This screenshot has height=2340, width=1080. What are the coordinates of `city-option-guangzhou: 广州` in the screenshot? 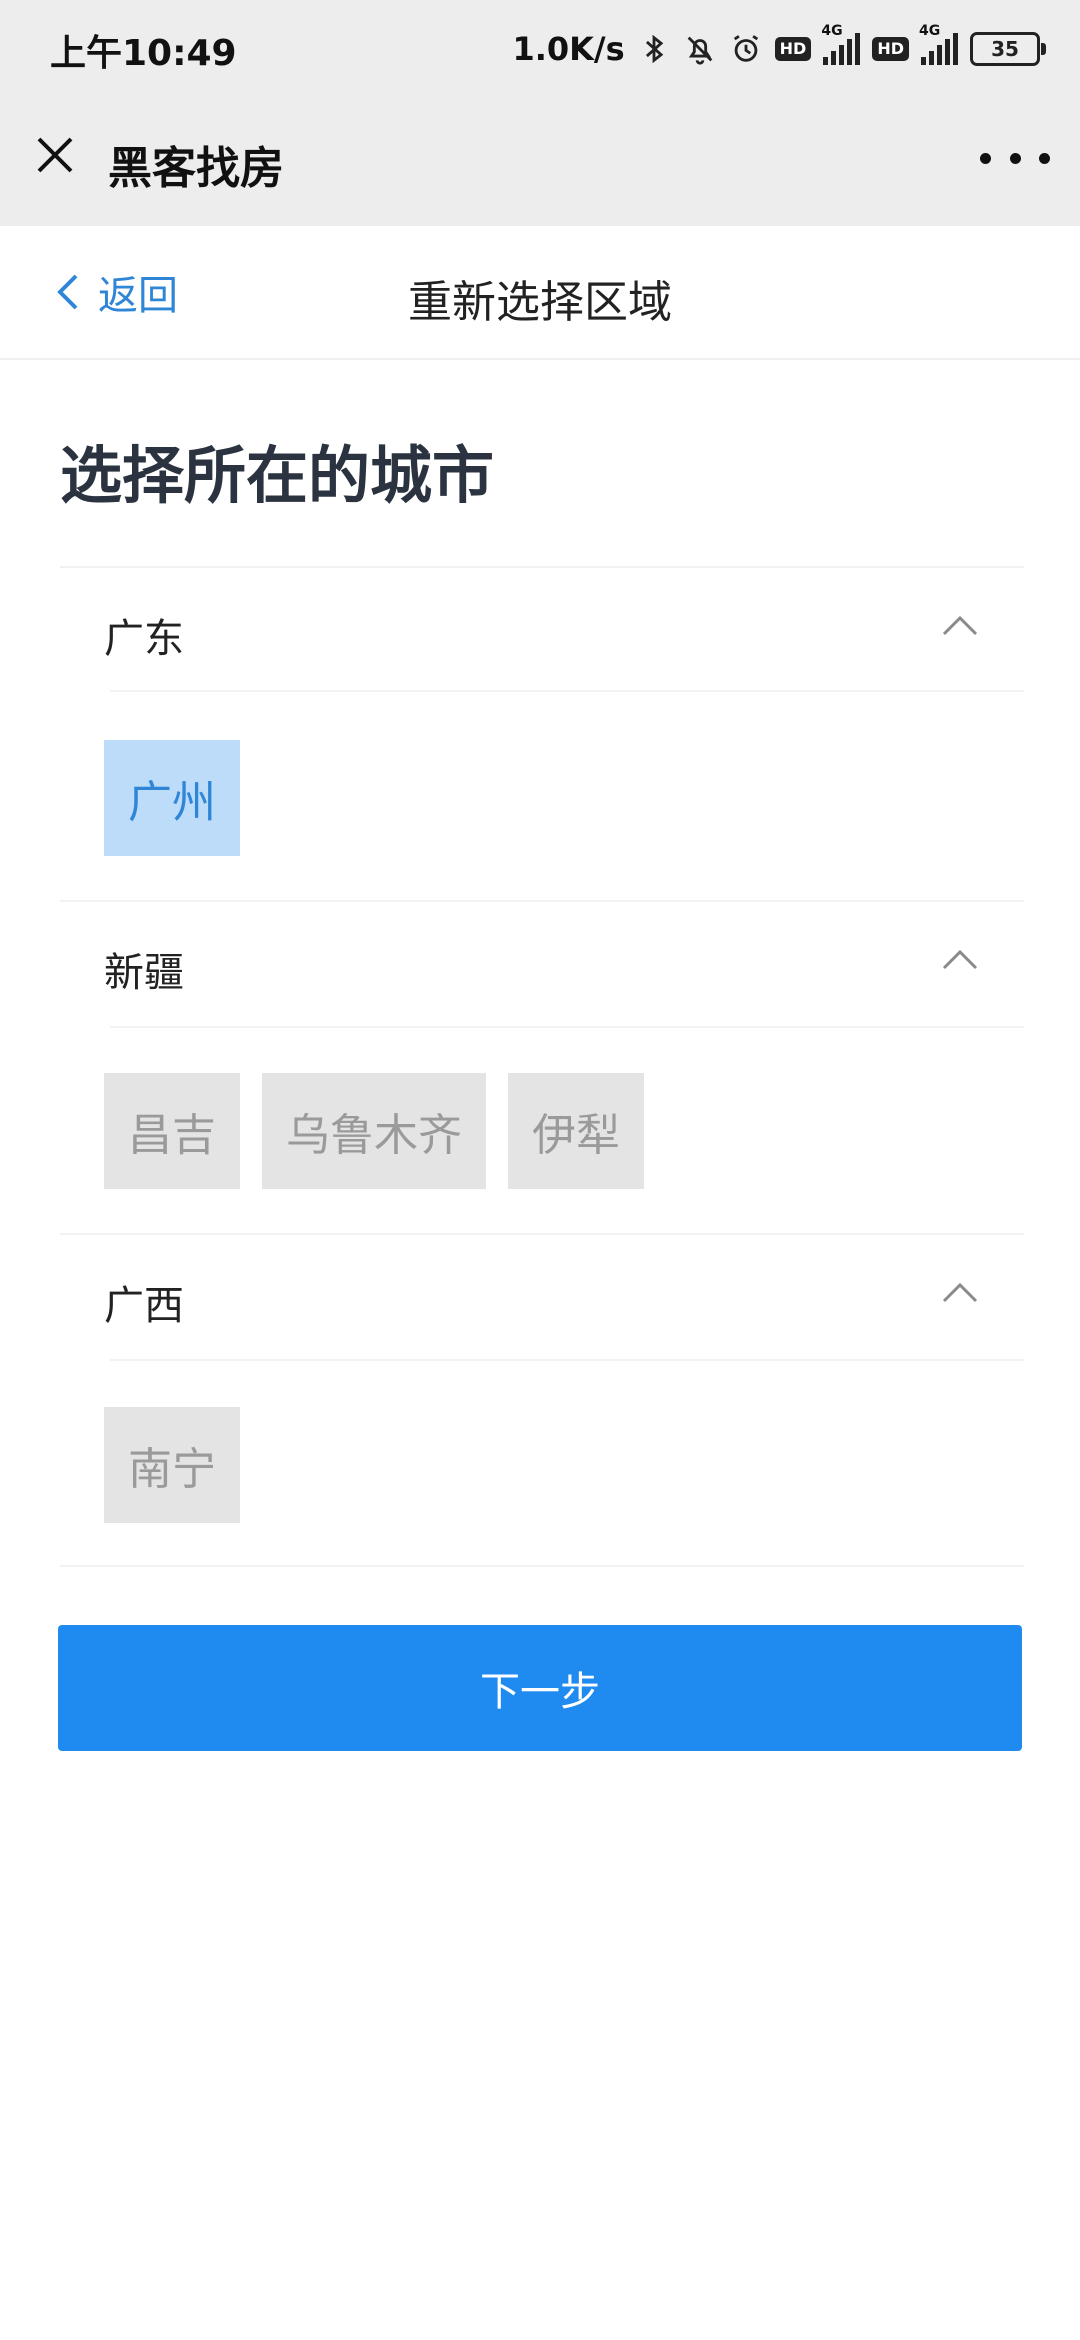 It's located at (172, 798).